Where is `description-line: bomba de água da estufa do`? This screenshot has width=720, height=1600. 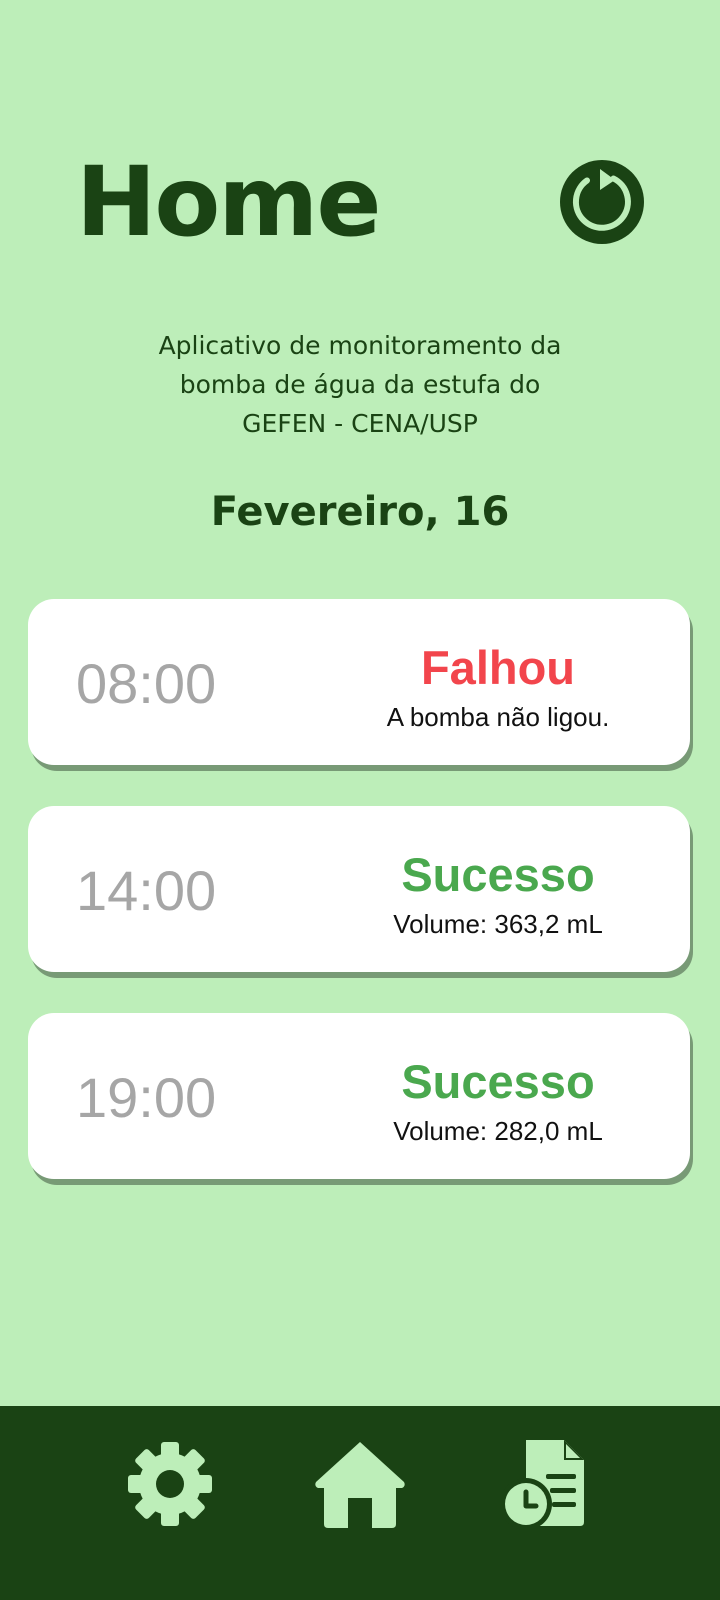 description-line: bomba de água da estufa do is located at coordinates (360, 384).